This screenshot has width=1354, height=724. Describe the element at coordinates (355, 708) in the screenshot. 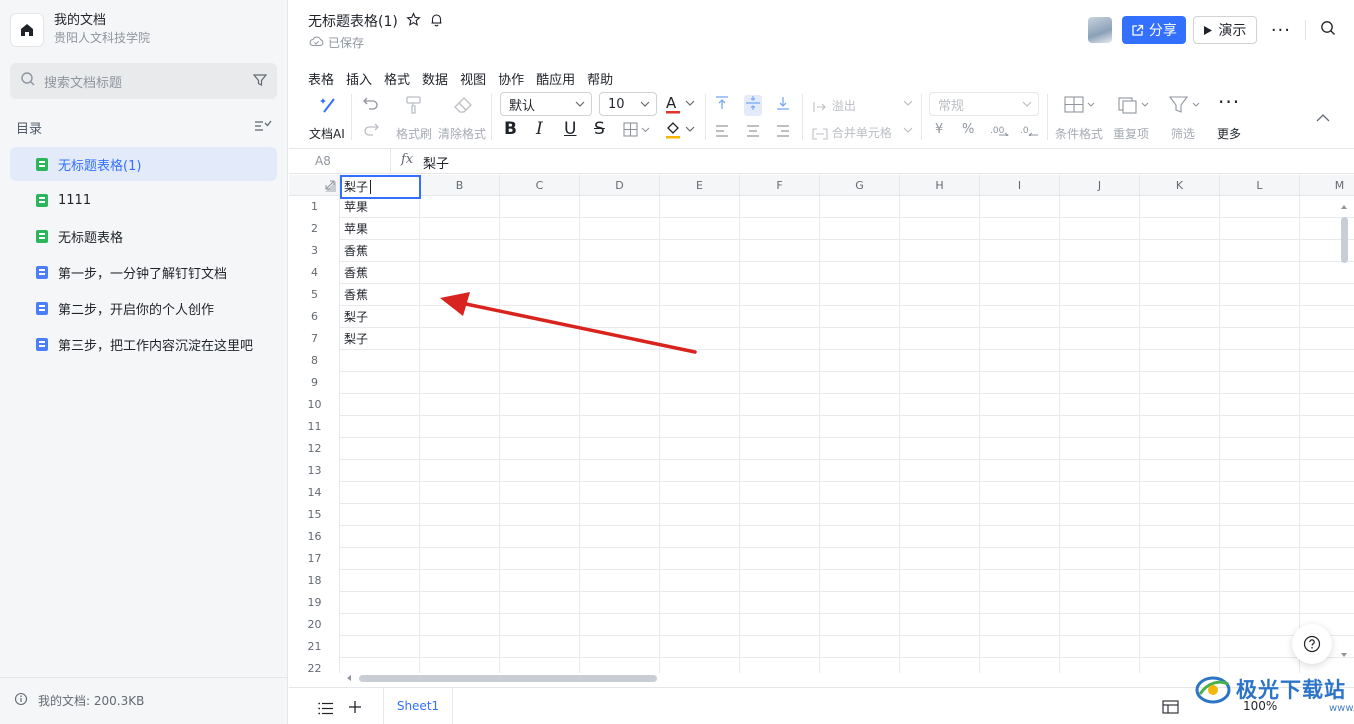

I see `add-sheet-icon` at that location.